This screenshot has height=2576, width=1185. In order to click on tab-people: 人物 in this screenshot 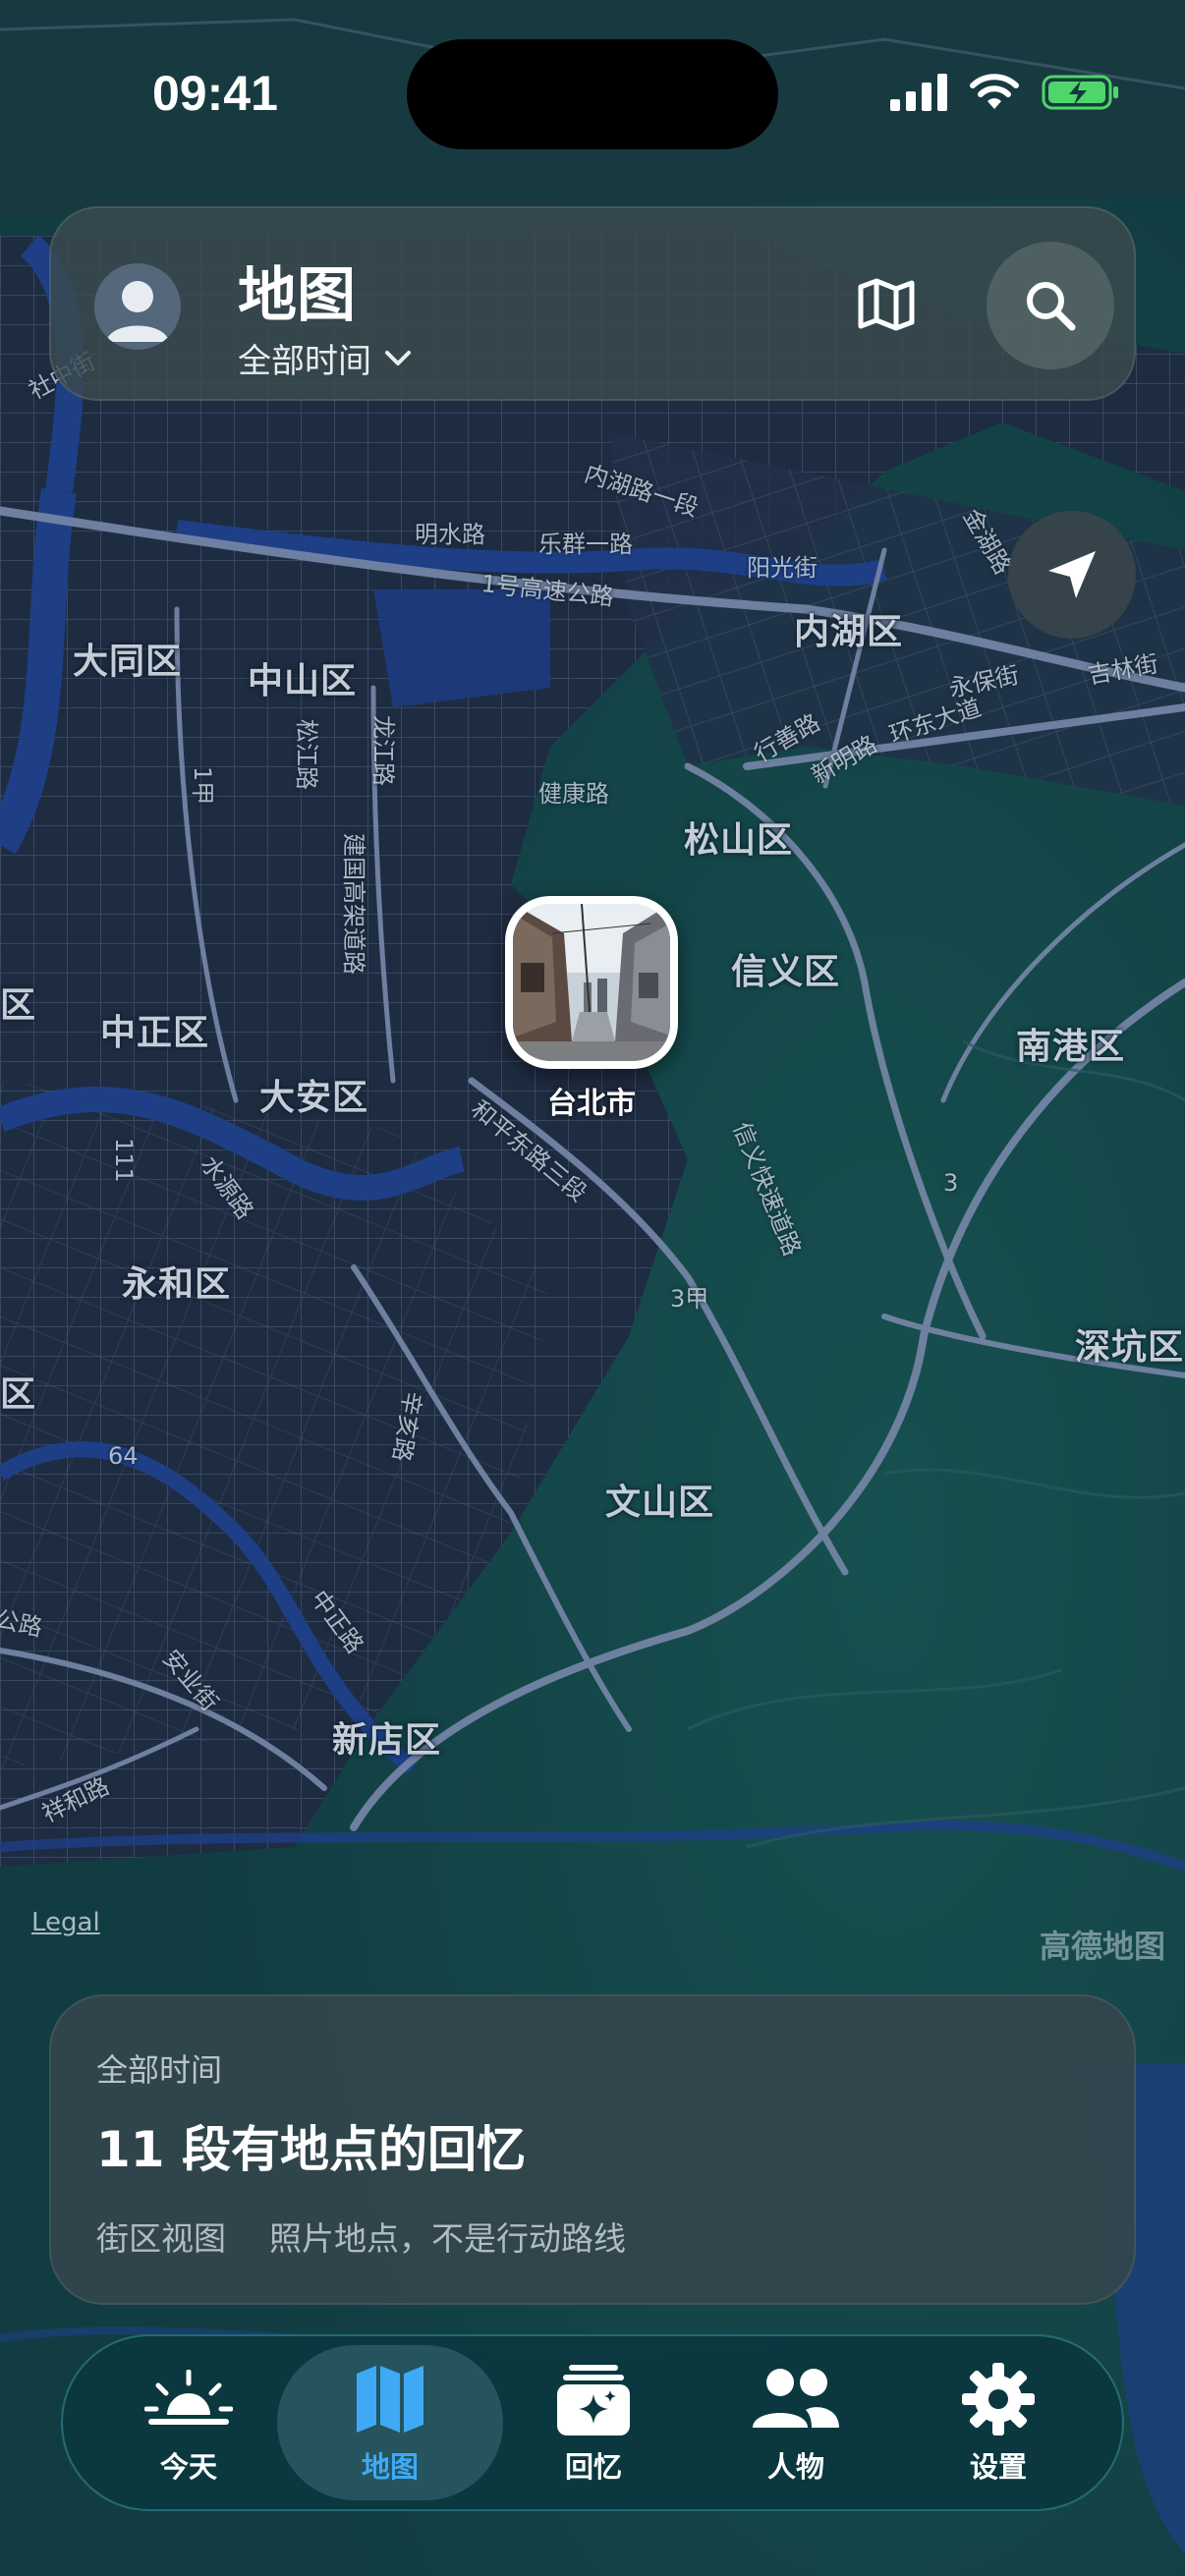, I will do `click(796, 2422)`.